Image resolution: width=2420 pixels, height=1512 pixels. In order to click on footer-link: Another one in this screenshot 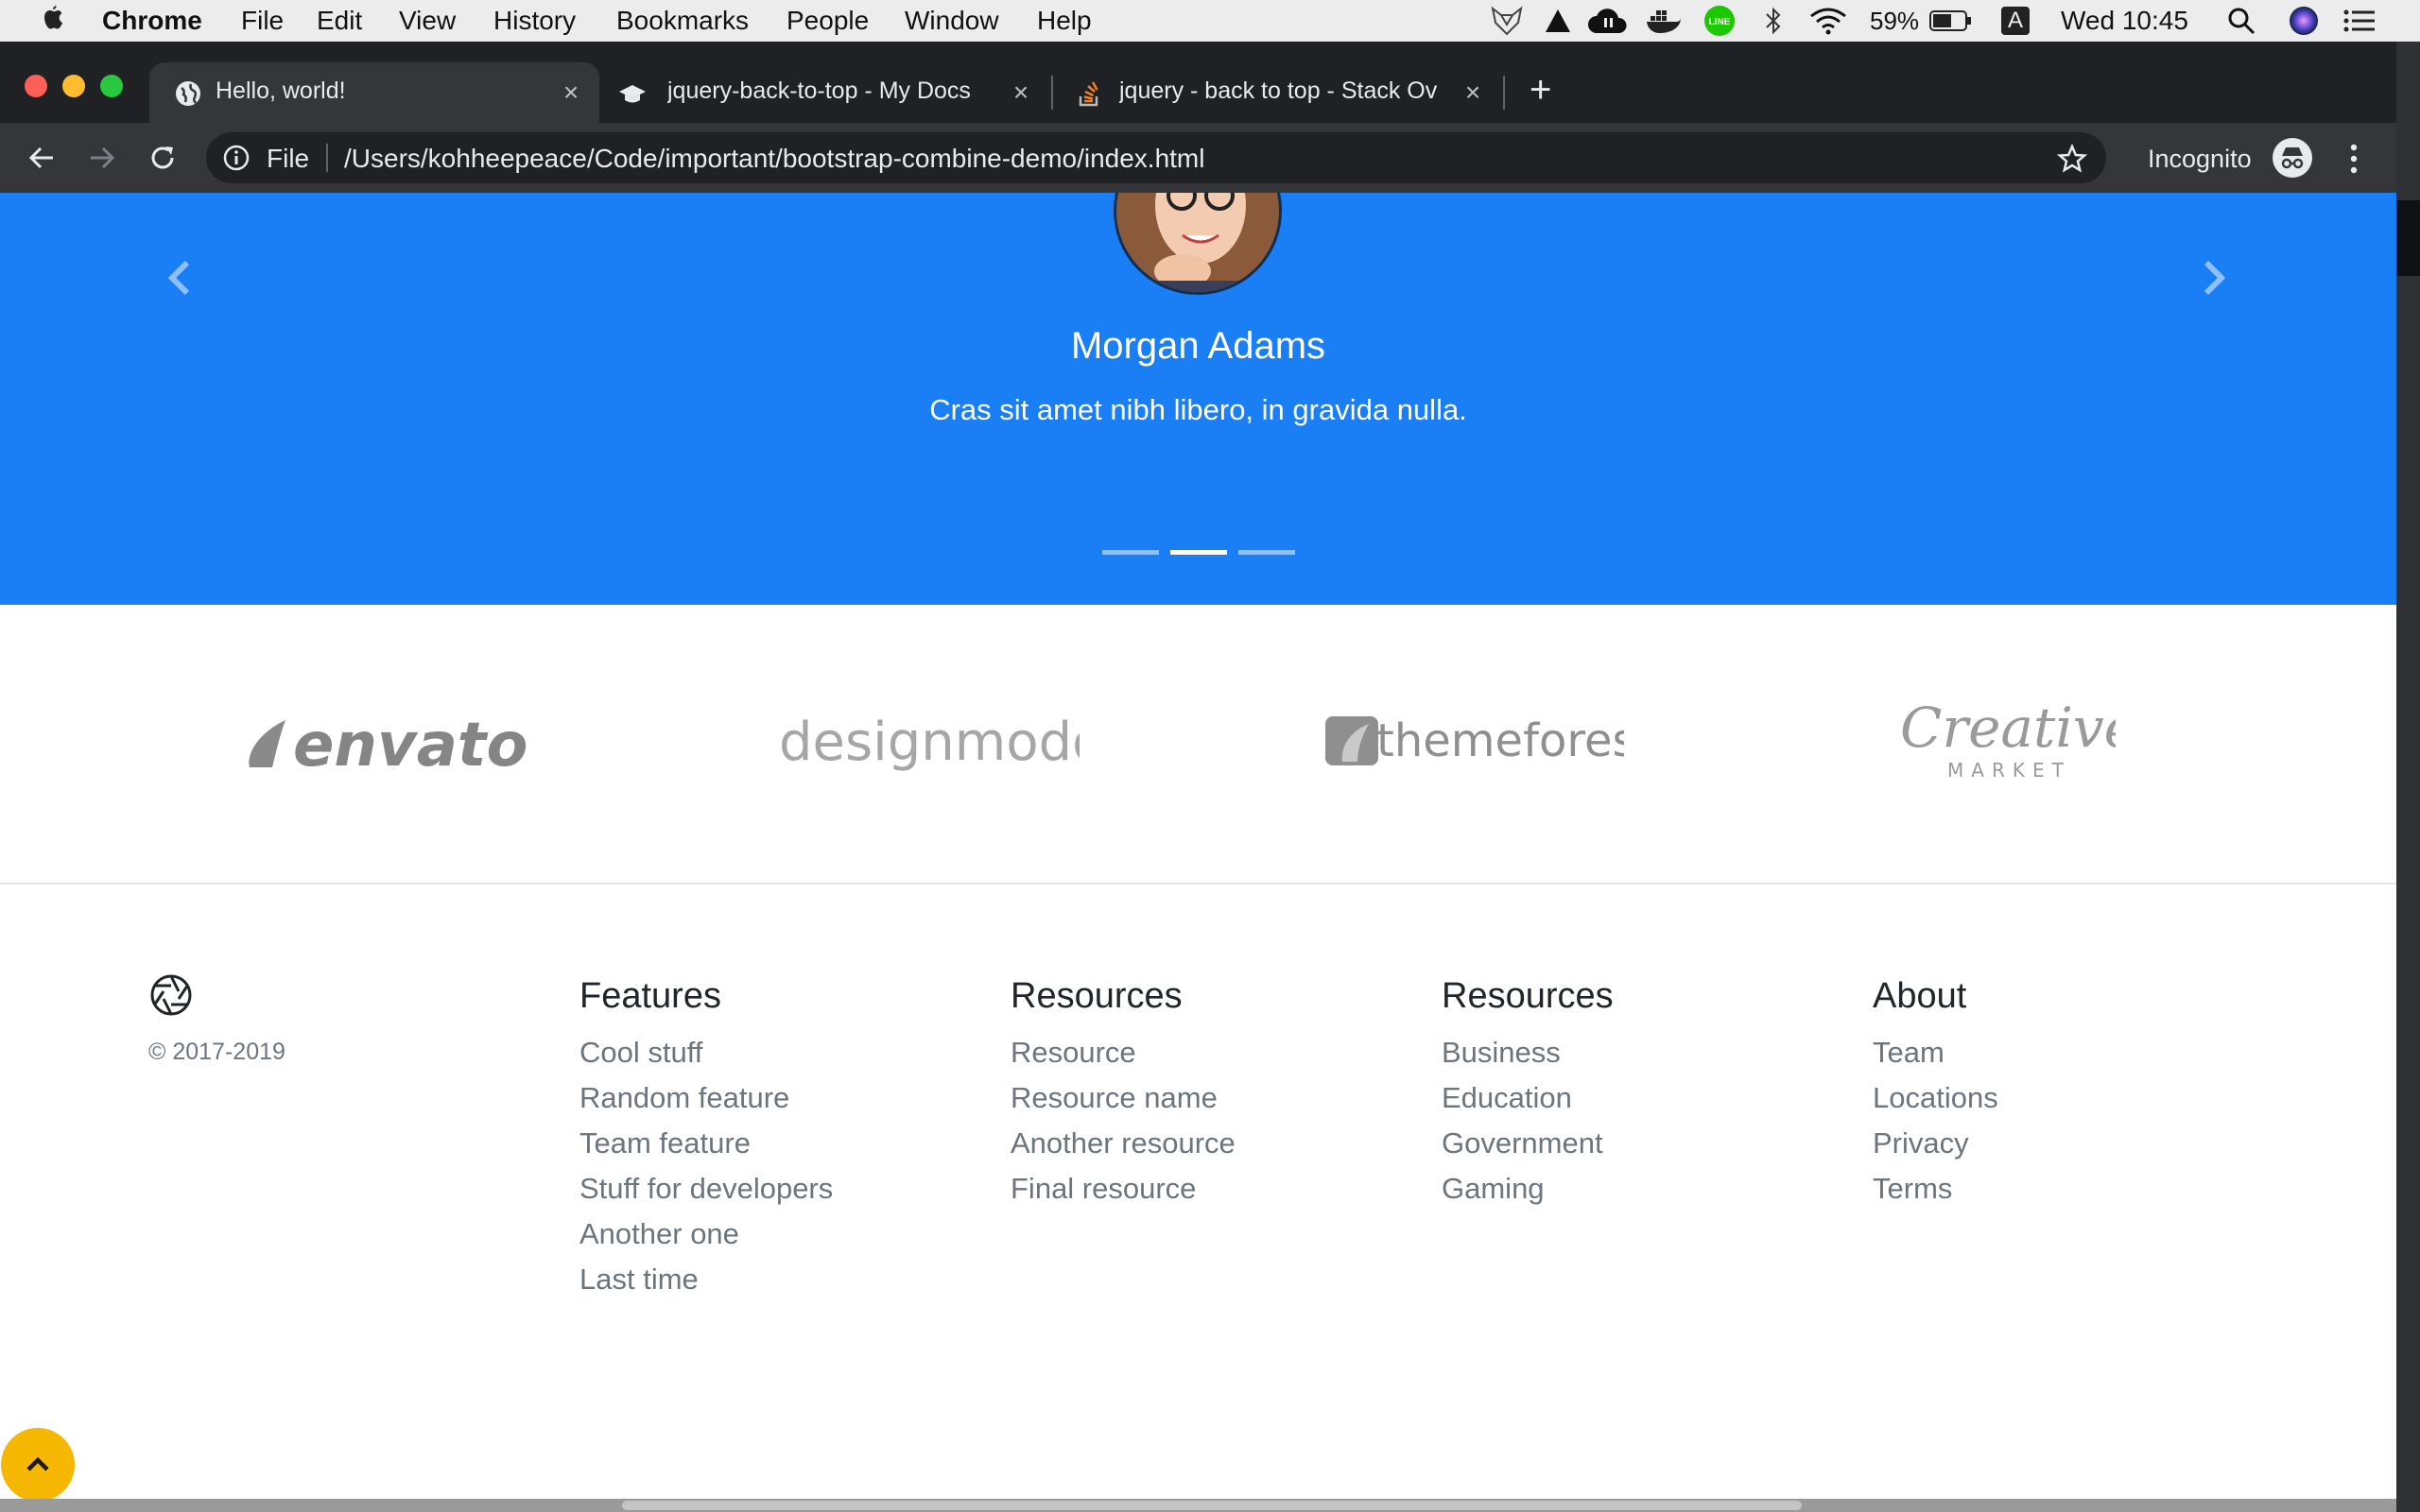, I will do `click(706, 1234)`.